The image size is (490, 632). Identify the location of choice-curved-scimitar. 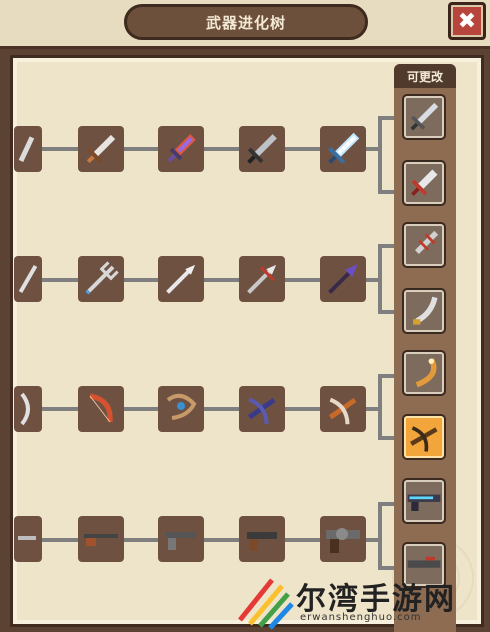
(424, 311).